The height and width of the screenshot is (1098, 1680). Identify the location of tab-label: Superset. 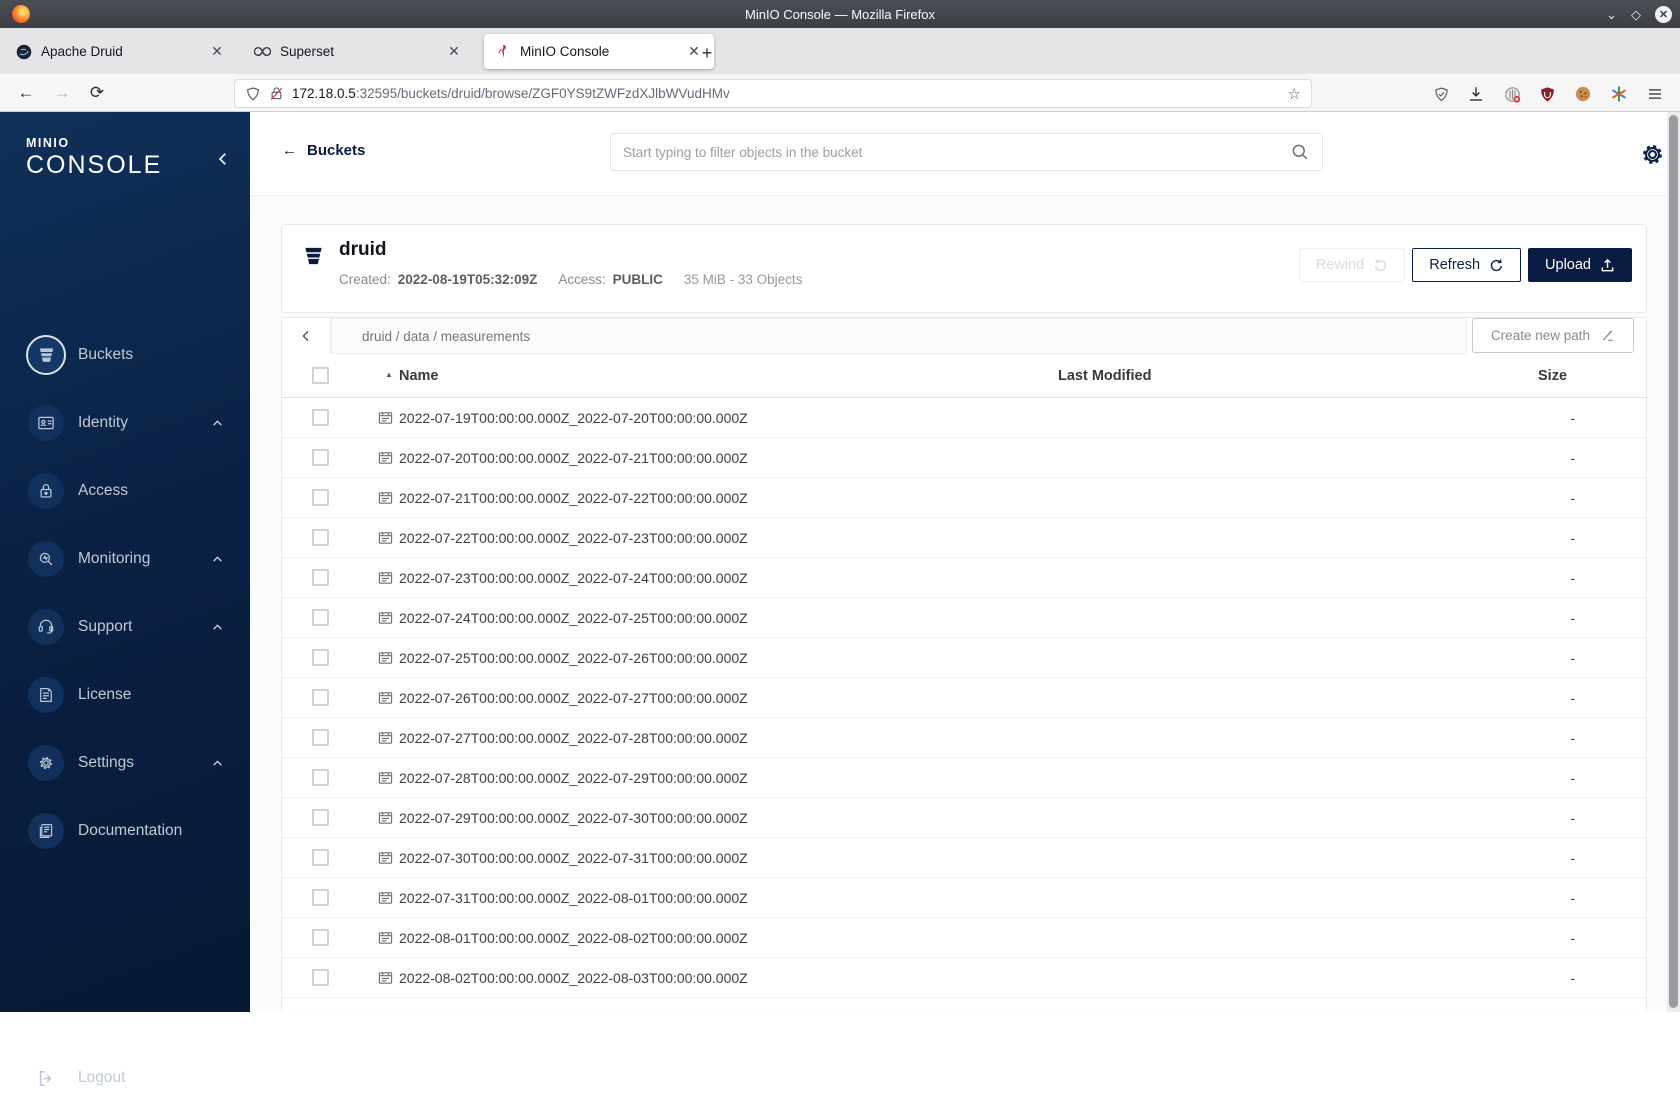
(307, 51).